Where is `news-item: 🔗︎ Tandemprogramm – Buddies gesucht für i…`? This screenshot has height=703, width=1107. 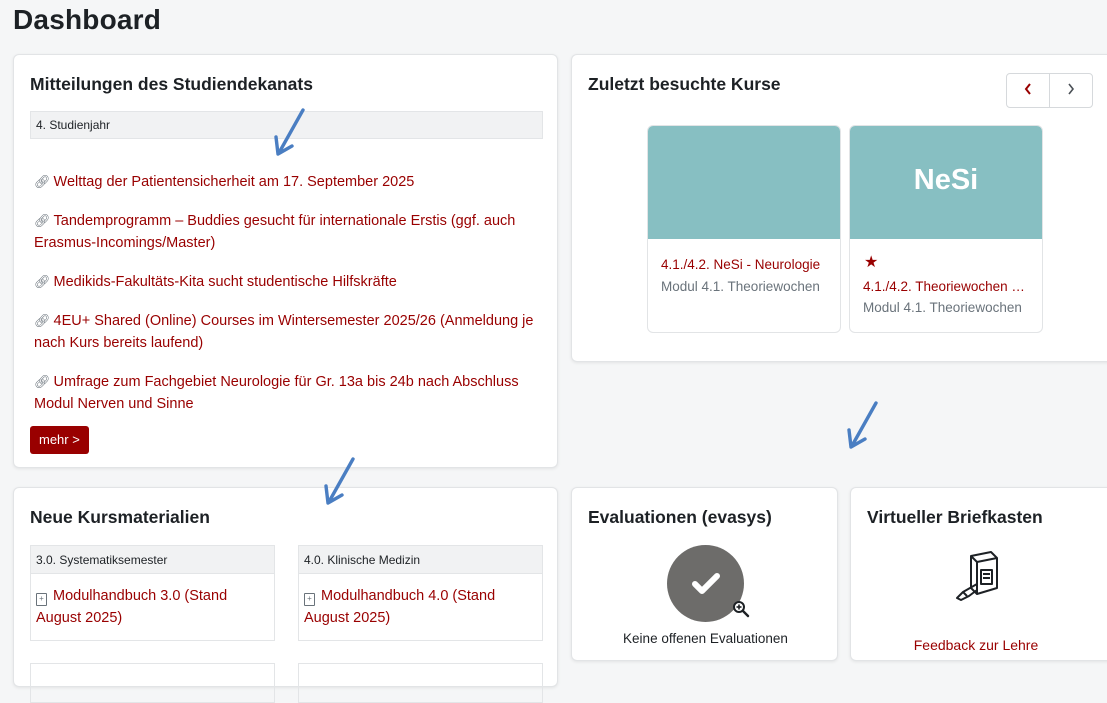
news-item: 🔗︎ Tandemprogramm – Buddies gesucht für i… is located at coordinates (291, 232).